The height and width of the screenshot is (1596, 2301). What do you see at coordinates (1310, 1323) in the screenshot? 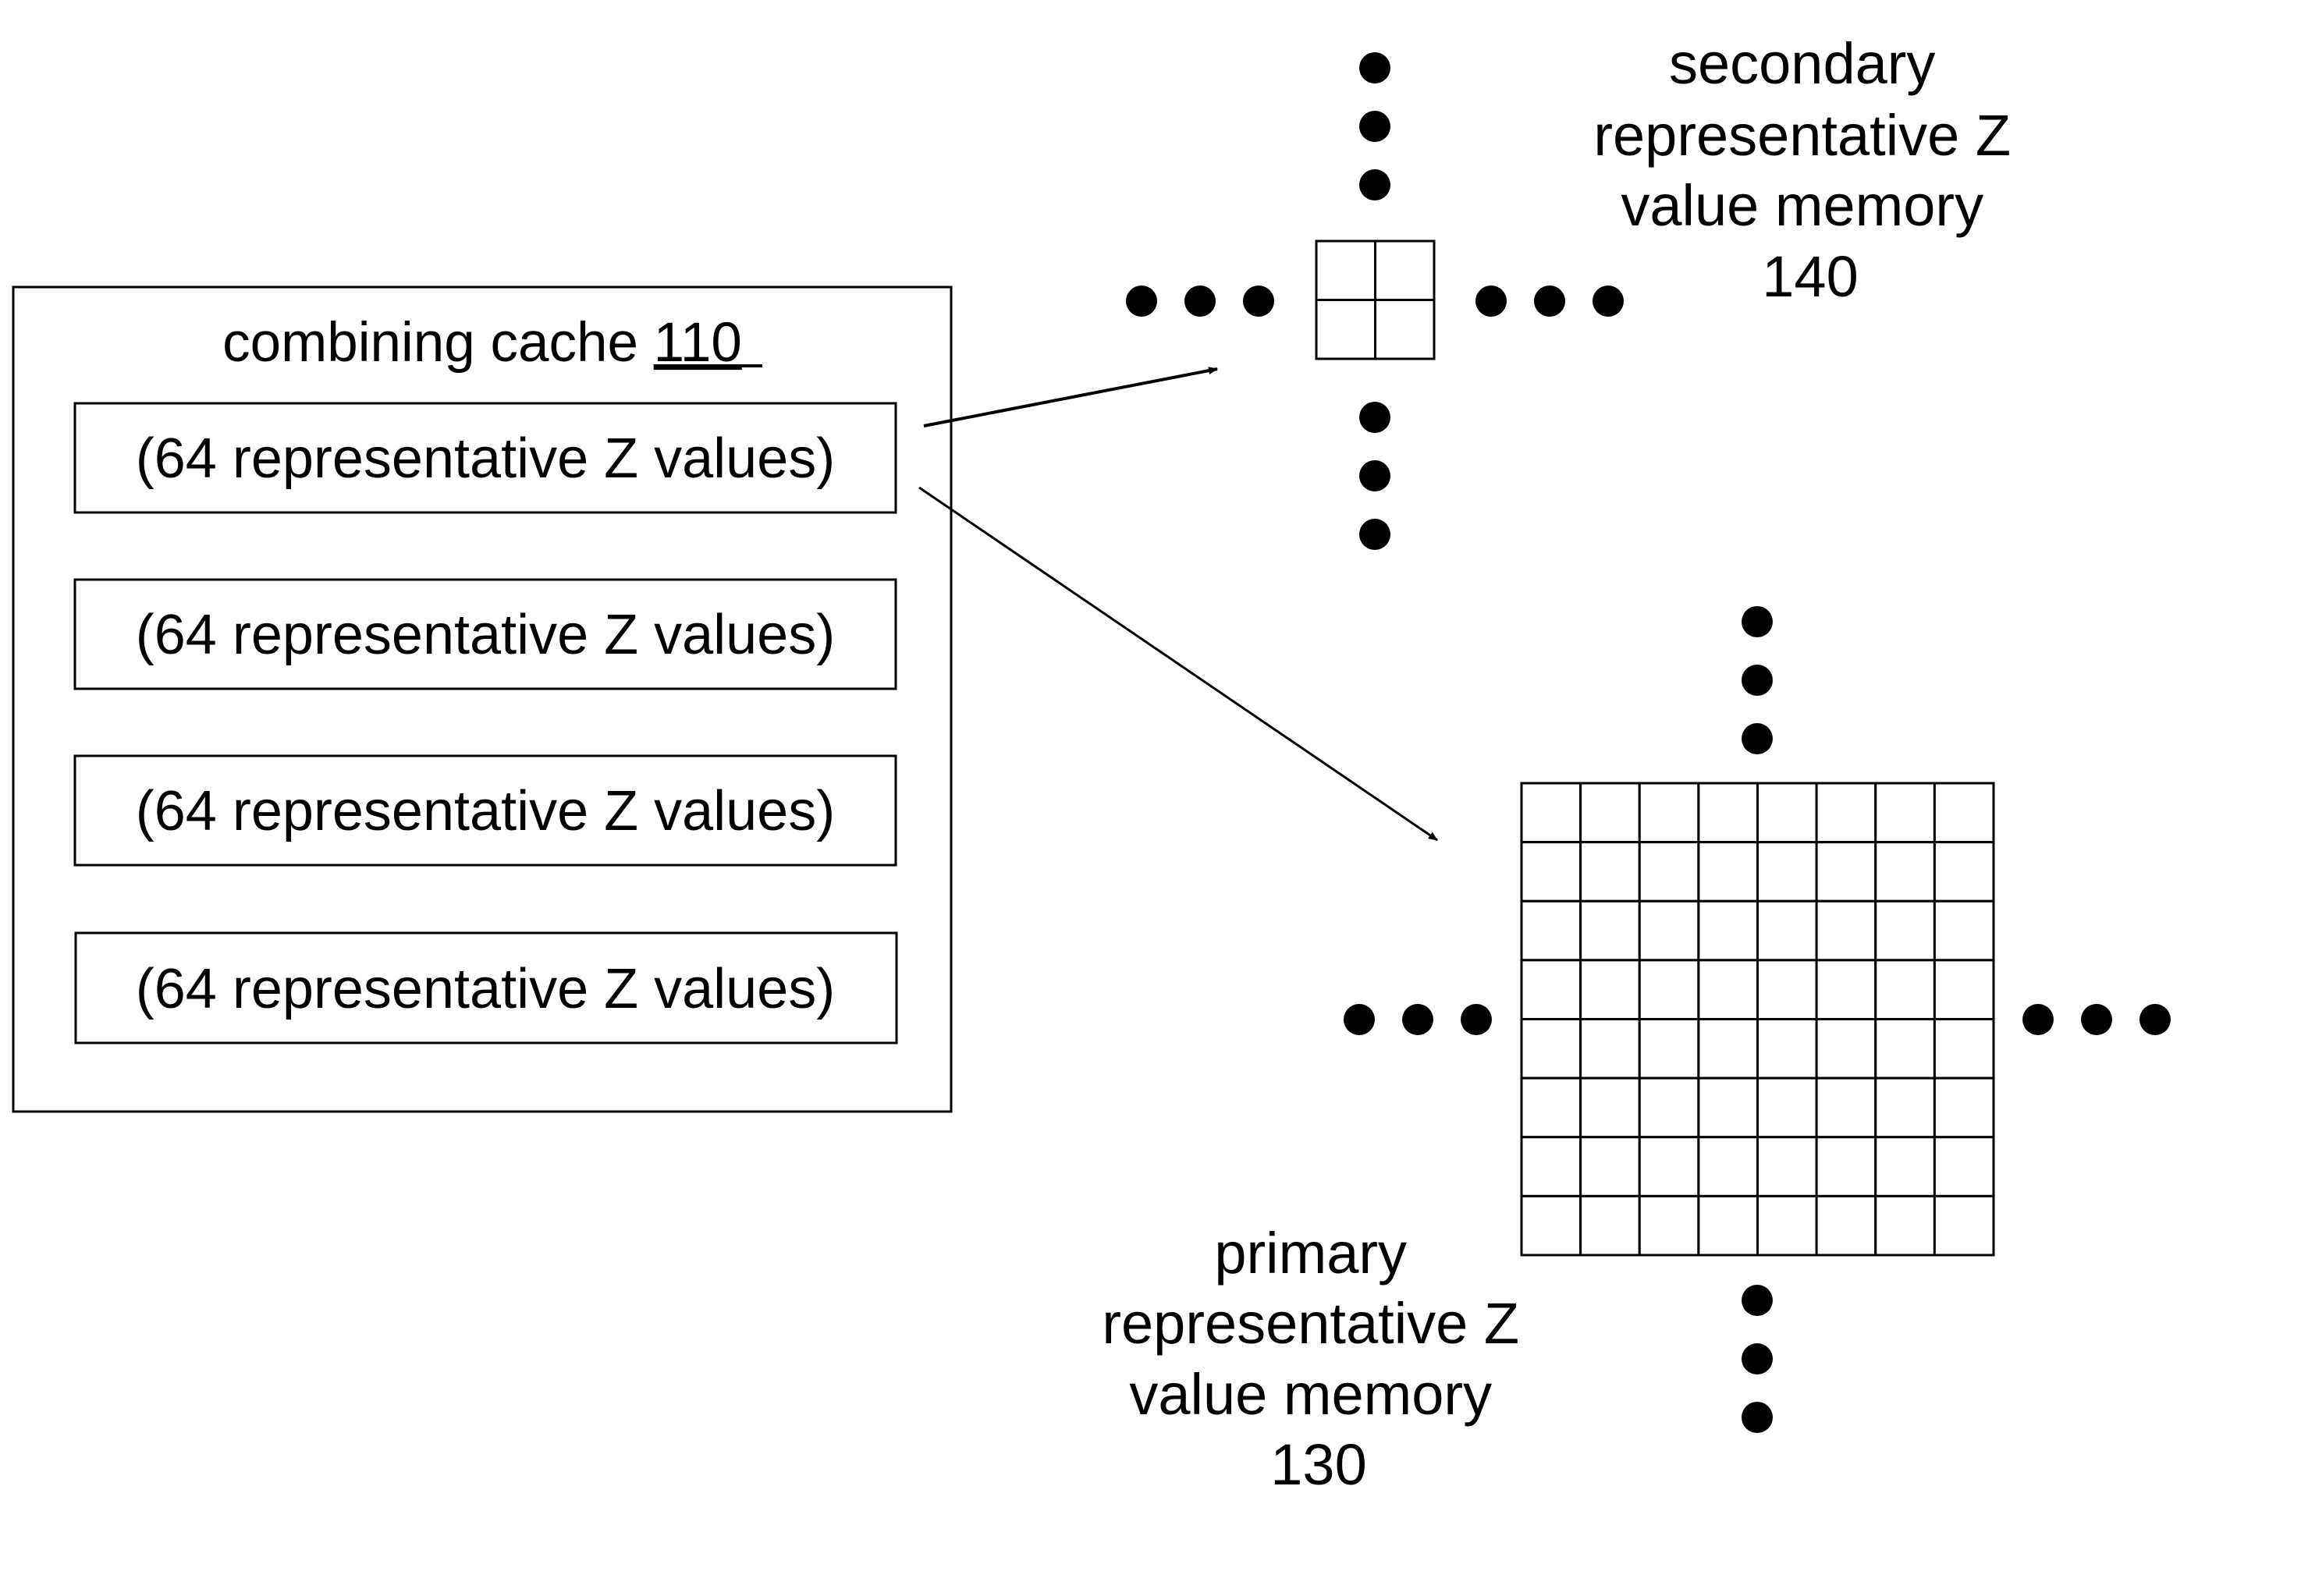
I see `primary-memory-label-line: representative Z` at bounding box center [1310, 1323].